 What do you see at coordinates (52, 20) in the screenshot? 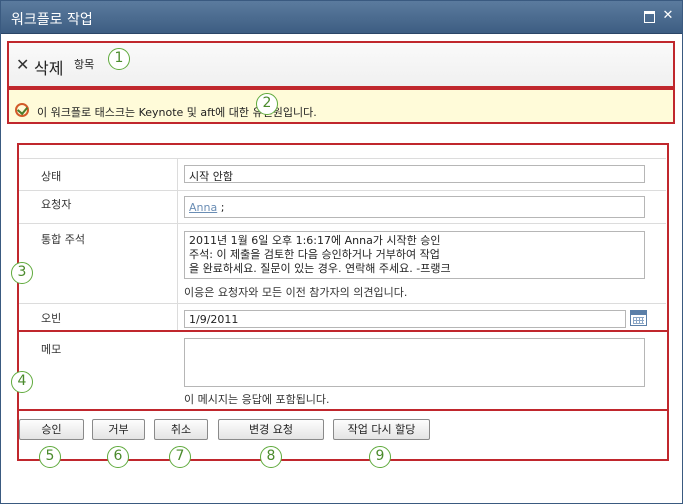
I see `dialog-title: 워크플로 작업` at bounding box center [52, 20].